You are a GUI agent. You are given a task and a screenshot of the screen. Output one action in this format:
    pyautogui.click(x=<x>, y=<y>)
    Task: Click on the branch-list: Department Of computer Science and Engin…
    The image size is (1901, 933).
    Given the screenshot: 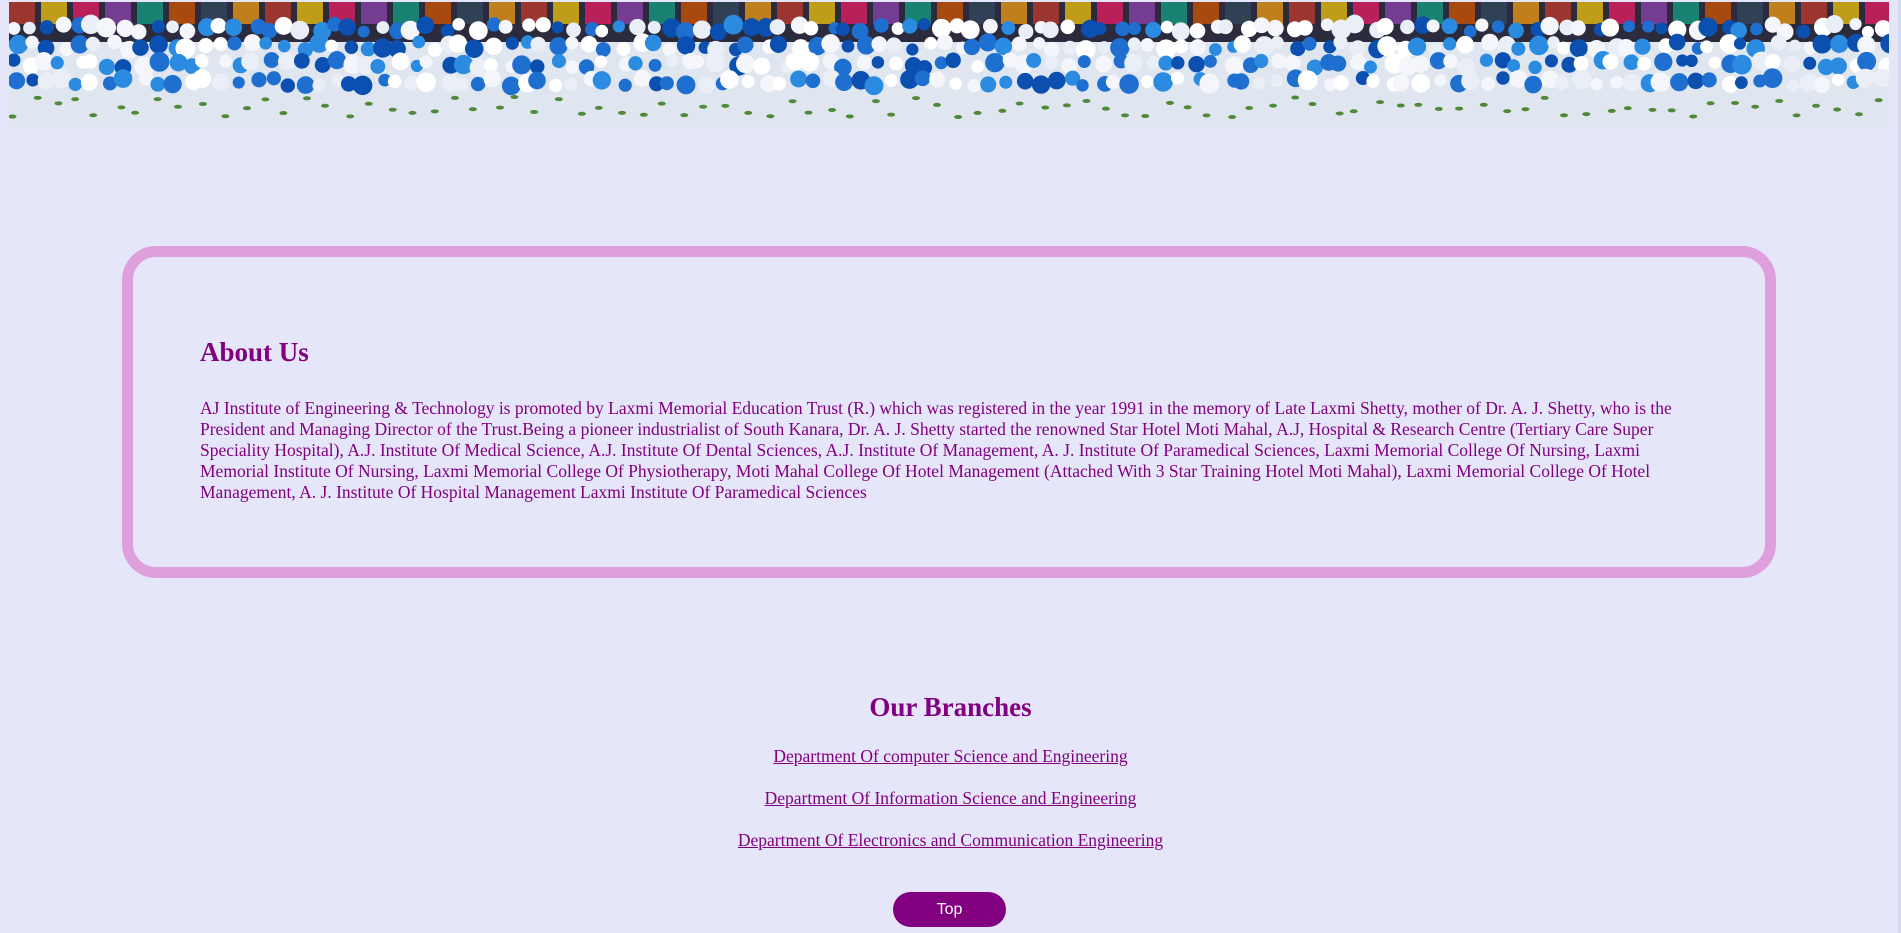 What is the action you would take?
    pyautogui.click(x=950, y=798)
    